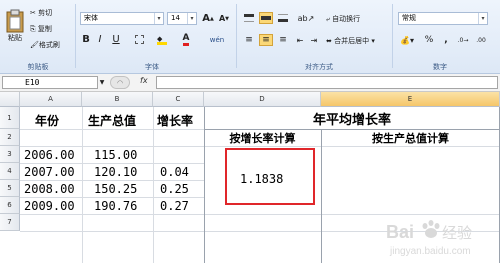 The width and height of the screenshot is (500, 264). What do you see at coordinates (266, 40) in the screenshot?
I see `align-center-button: ≡` at bounding box center [266, 40].